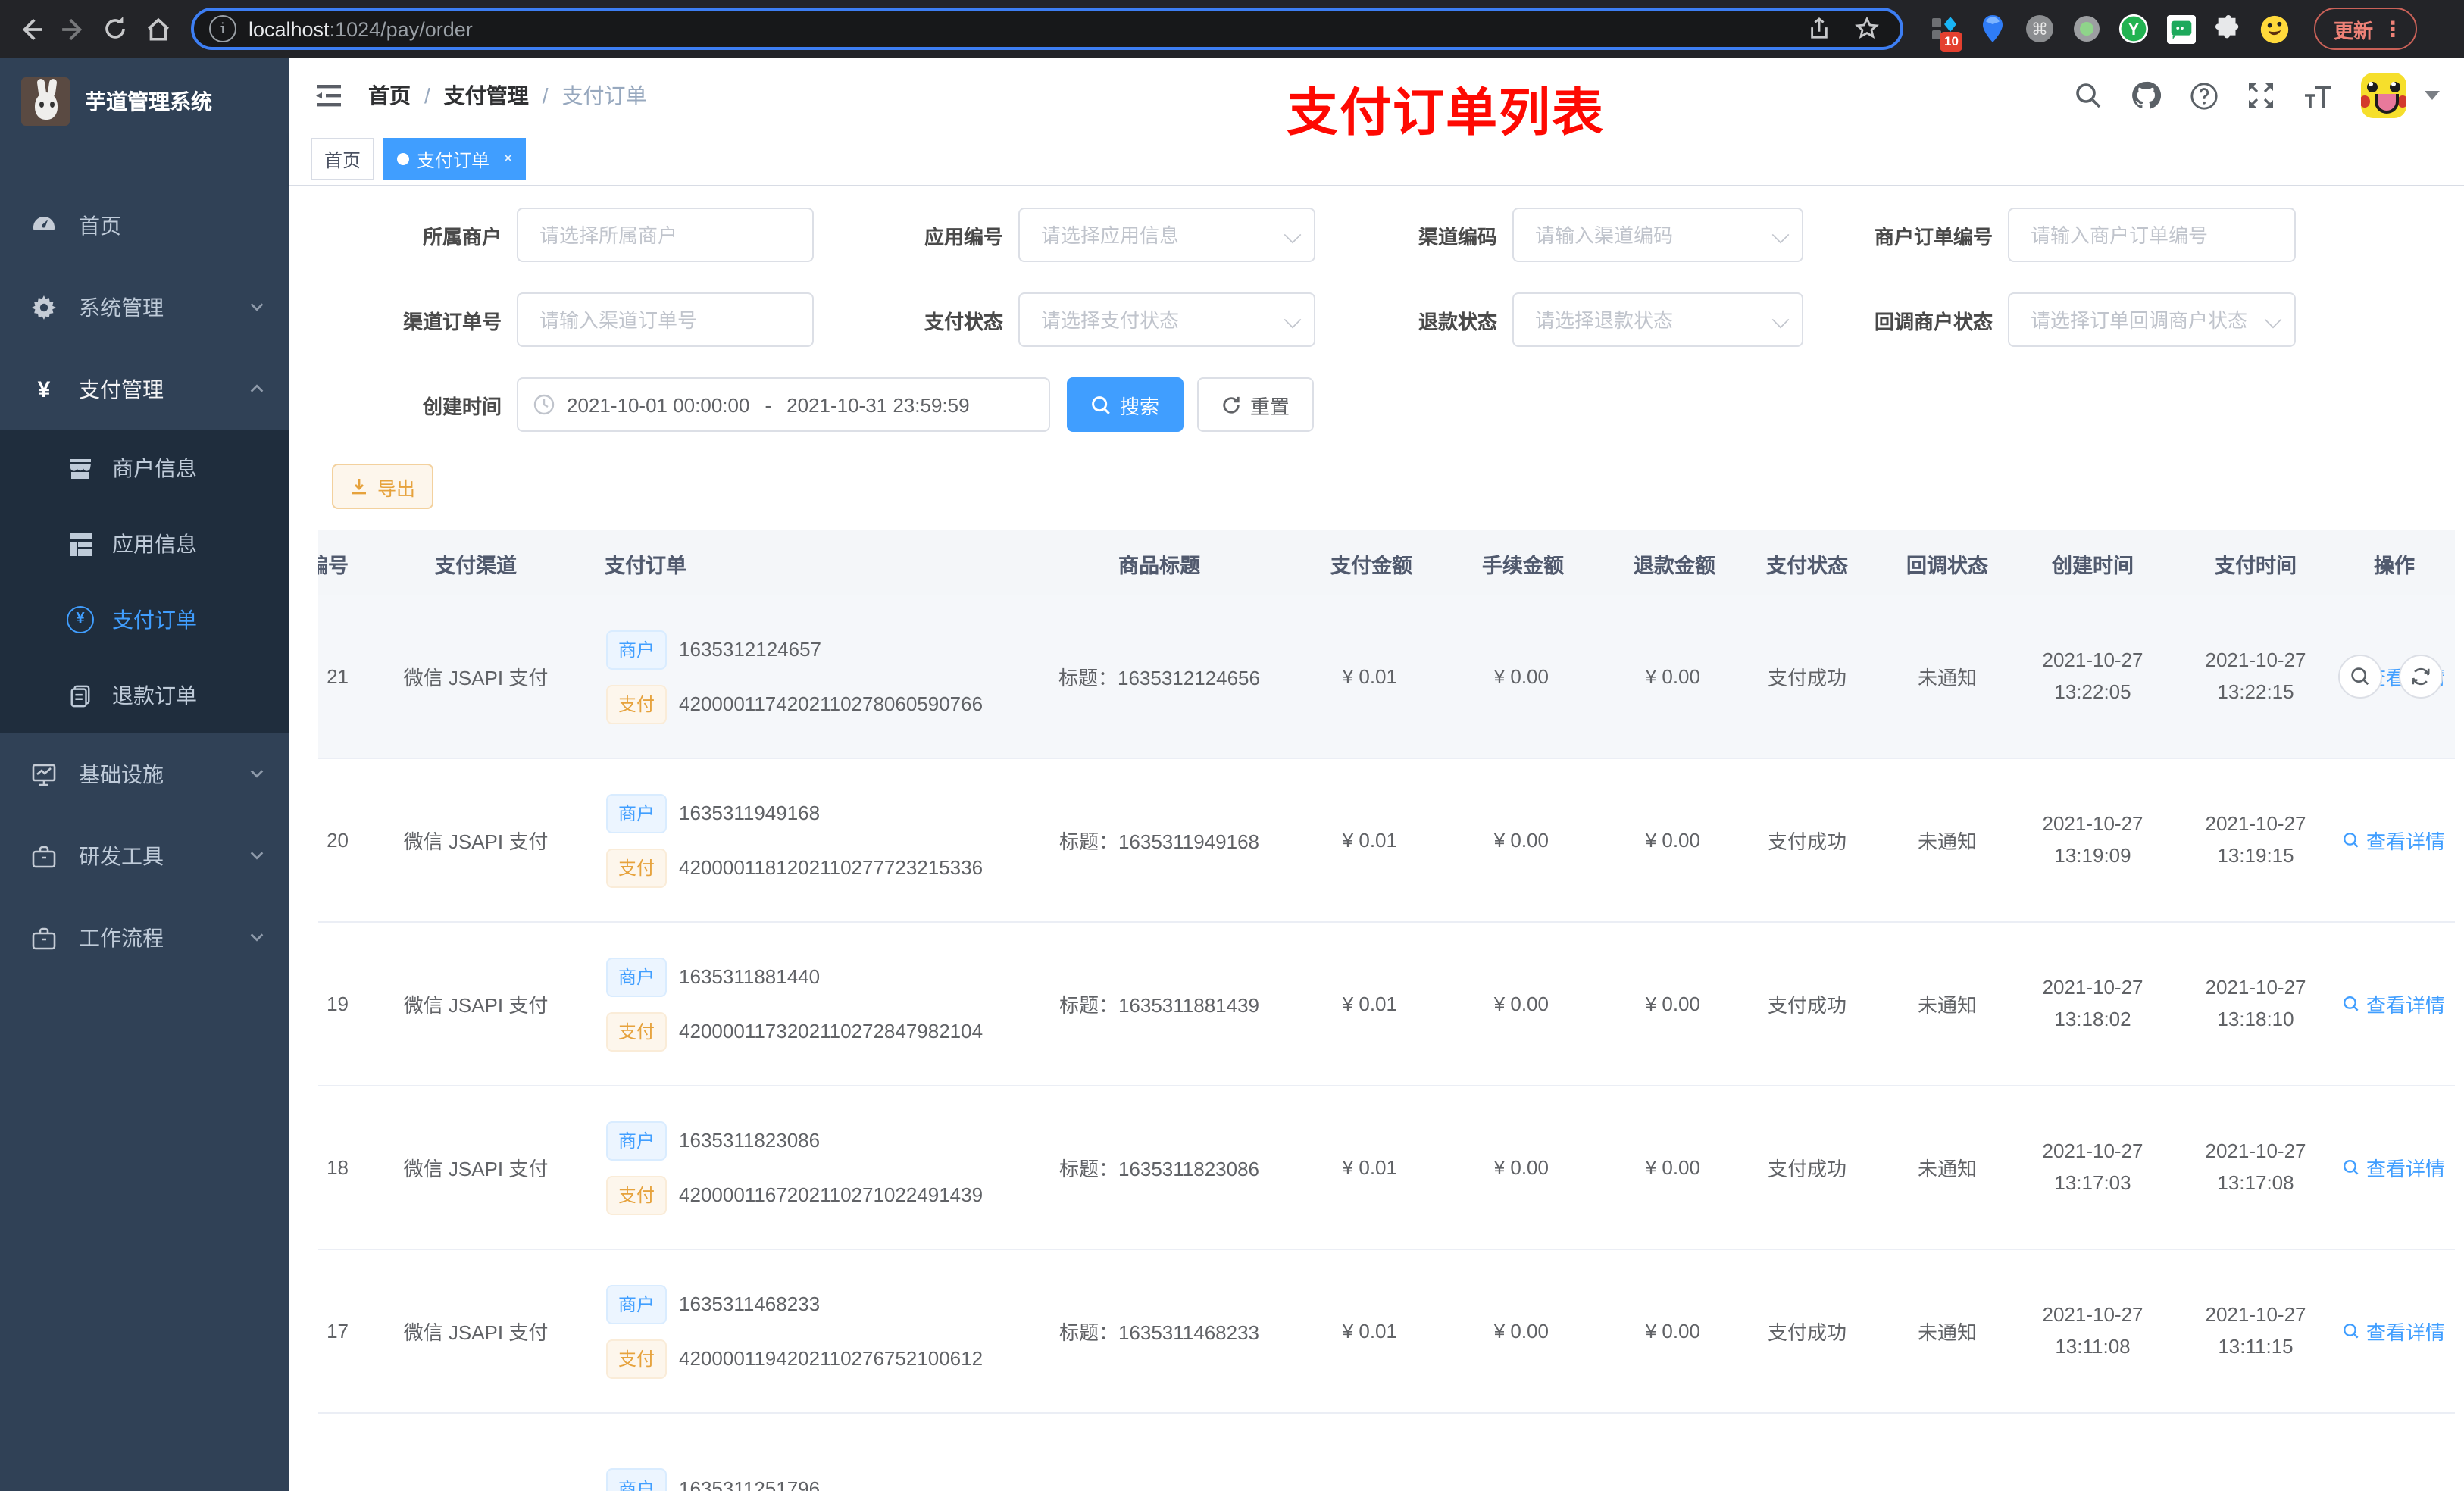  I want to click on callback-status-filter-select, so click(2152, 319).